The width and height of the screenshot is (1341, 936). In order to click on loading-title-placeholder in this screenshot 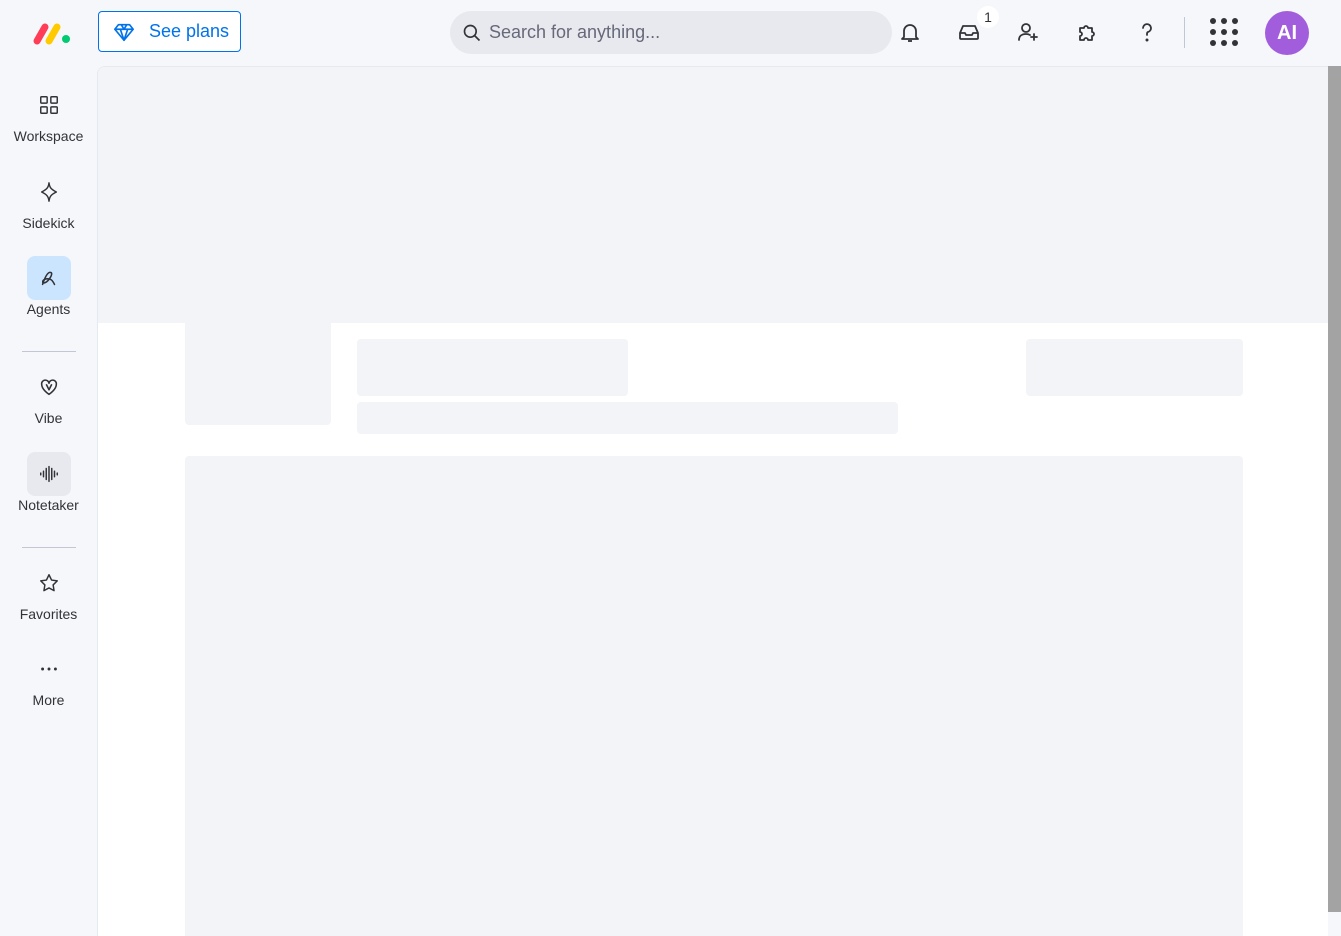, I will do `click(492, 367)`.